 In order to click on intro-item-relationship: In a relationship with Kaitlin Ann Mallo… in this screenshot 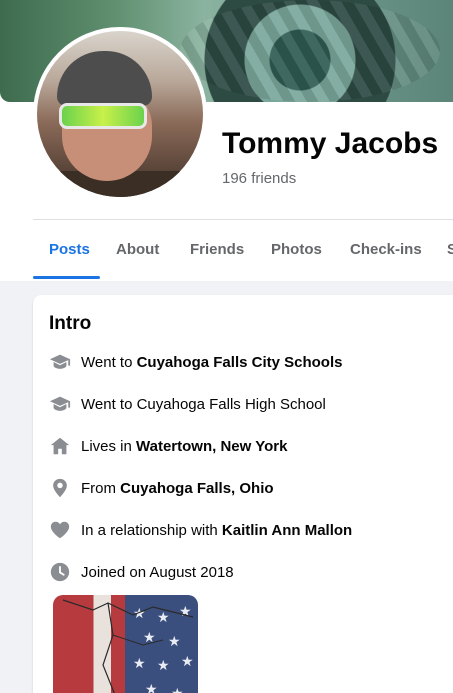, I will do `click(249, 531)`.